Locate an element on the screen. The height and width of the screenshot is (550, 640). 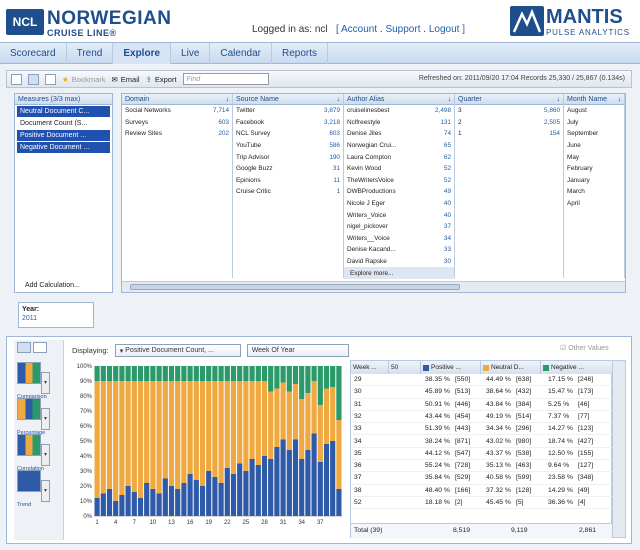
dimension-row: September is located at coordinates (594, 134).